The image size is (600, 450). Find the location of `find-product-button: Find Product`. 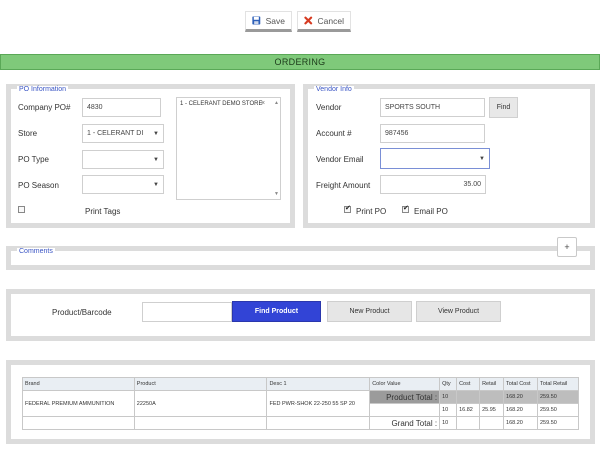

find-product-button: Find Product is located at coordinates (276, 311).